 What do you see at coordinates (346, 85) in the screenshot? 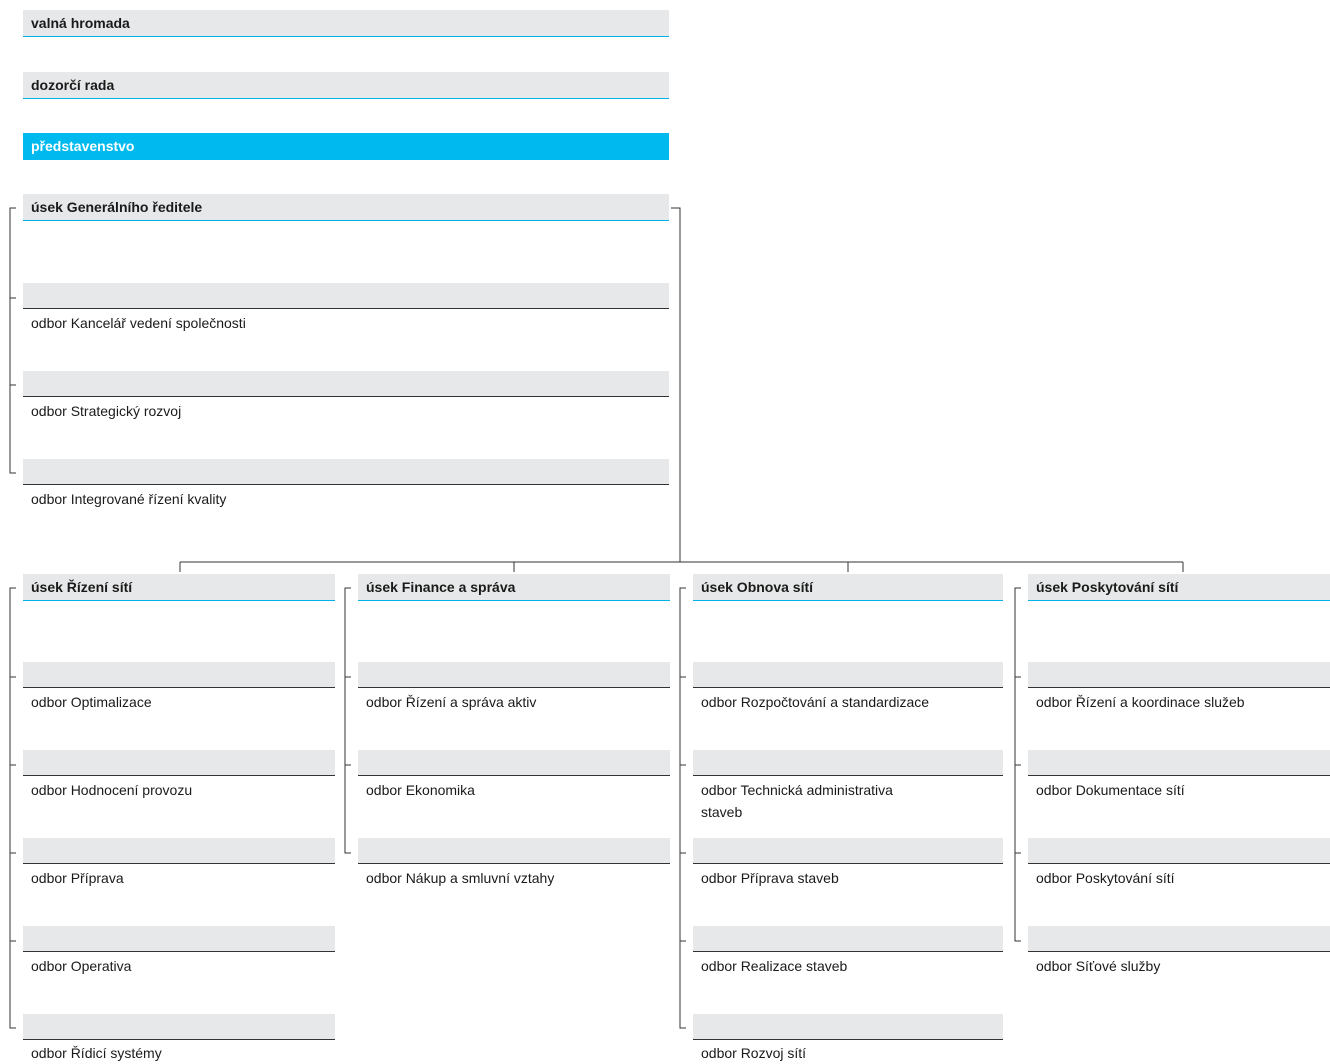
I see `supervisory-board-box: dozorčí rada` at bounding box center [346, 85].